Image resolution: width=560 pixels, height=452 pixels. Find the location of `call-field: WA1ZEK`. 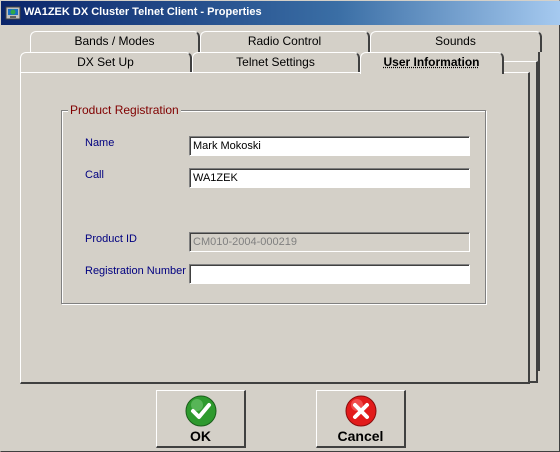

call-field: WA1ZEK is located at coordinates (329, 178).